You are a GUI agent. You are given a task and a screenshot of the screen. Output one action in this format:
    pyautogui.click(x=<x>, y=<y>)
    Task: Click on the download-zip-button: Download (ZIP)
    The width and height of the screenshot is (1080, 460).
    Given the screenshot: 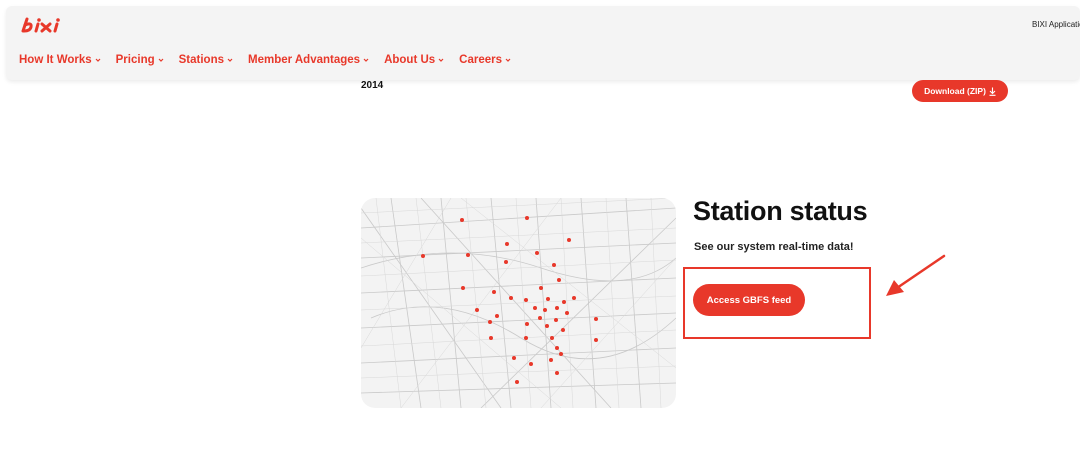 What is the action you would take?
    pyautogui.click(x=960, y=91)
    